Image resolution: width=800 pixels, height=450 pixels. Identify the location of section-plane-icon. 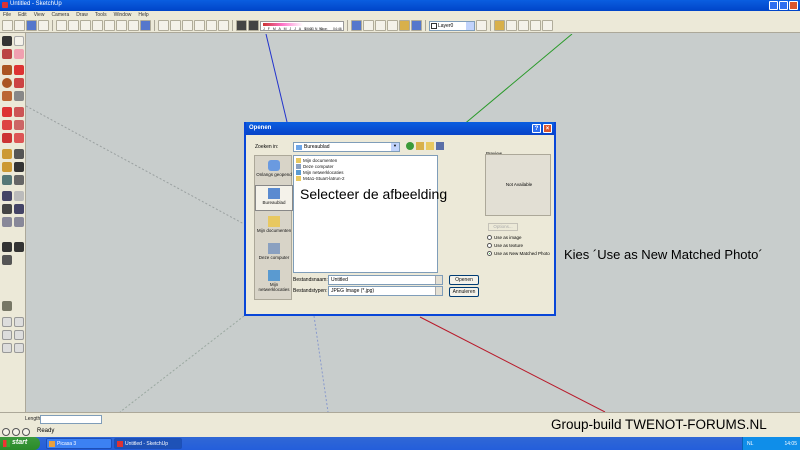
(7, 306).